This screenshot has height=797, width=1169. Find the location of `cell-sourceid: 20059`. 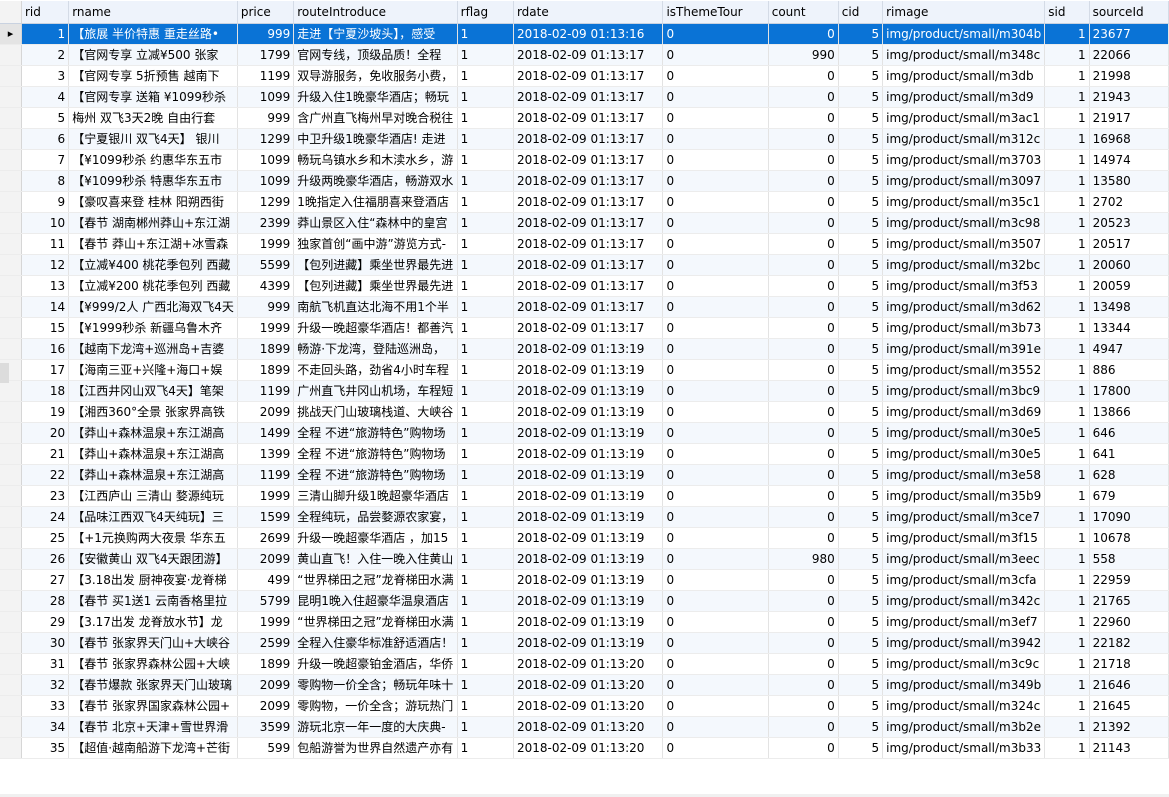

cell-sourceid: 20059 is located at coordinates (1129, 286).